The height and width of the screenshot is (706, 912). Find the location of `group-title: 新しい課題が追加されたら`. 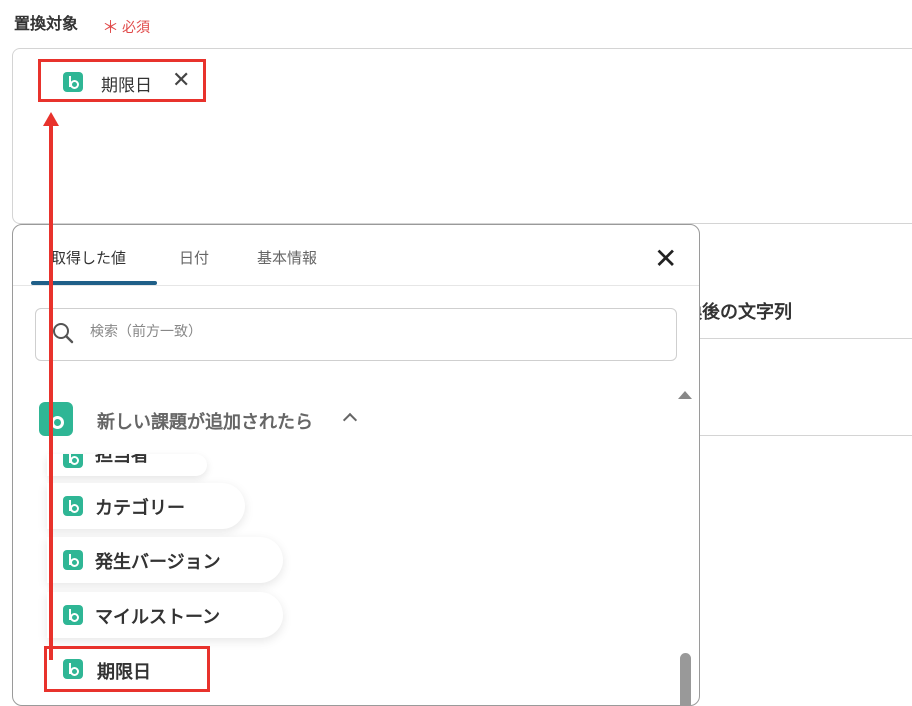

group-title: 新しい課題が追加されたら is located at coordinates (205, 422).